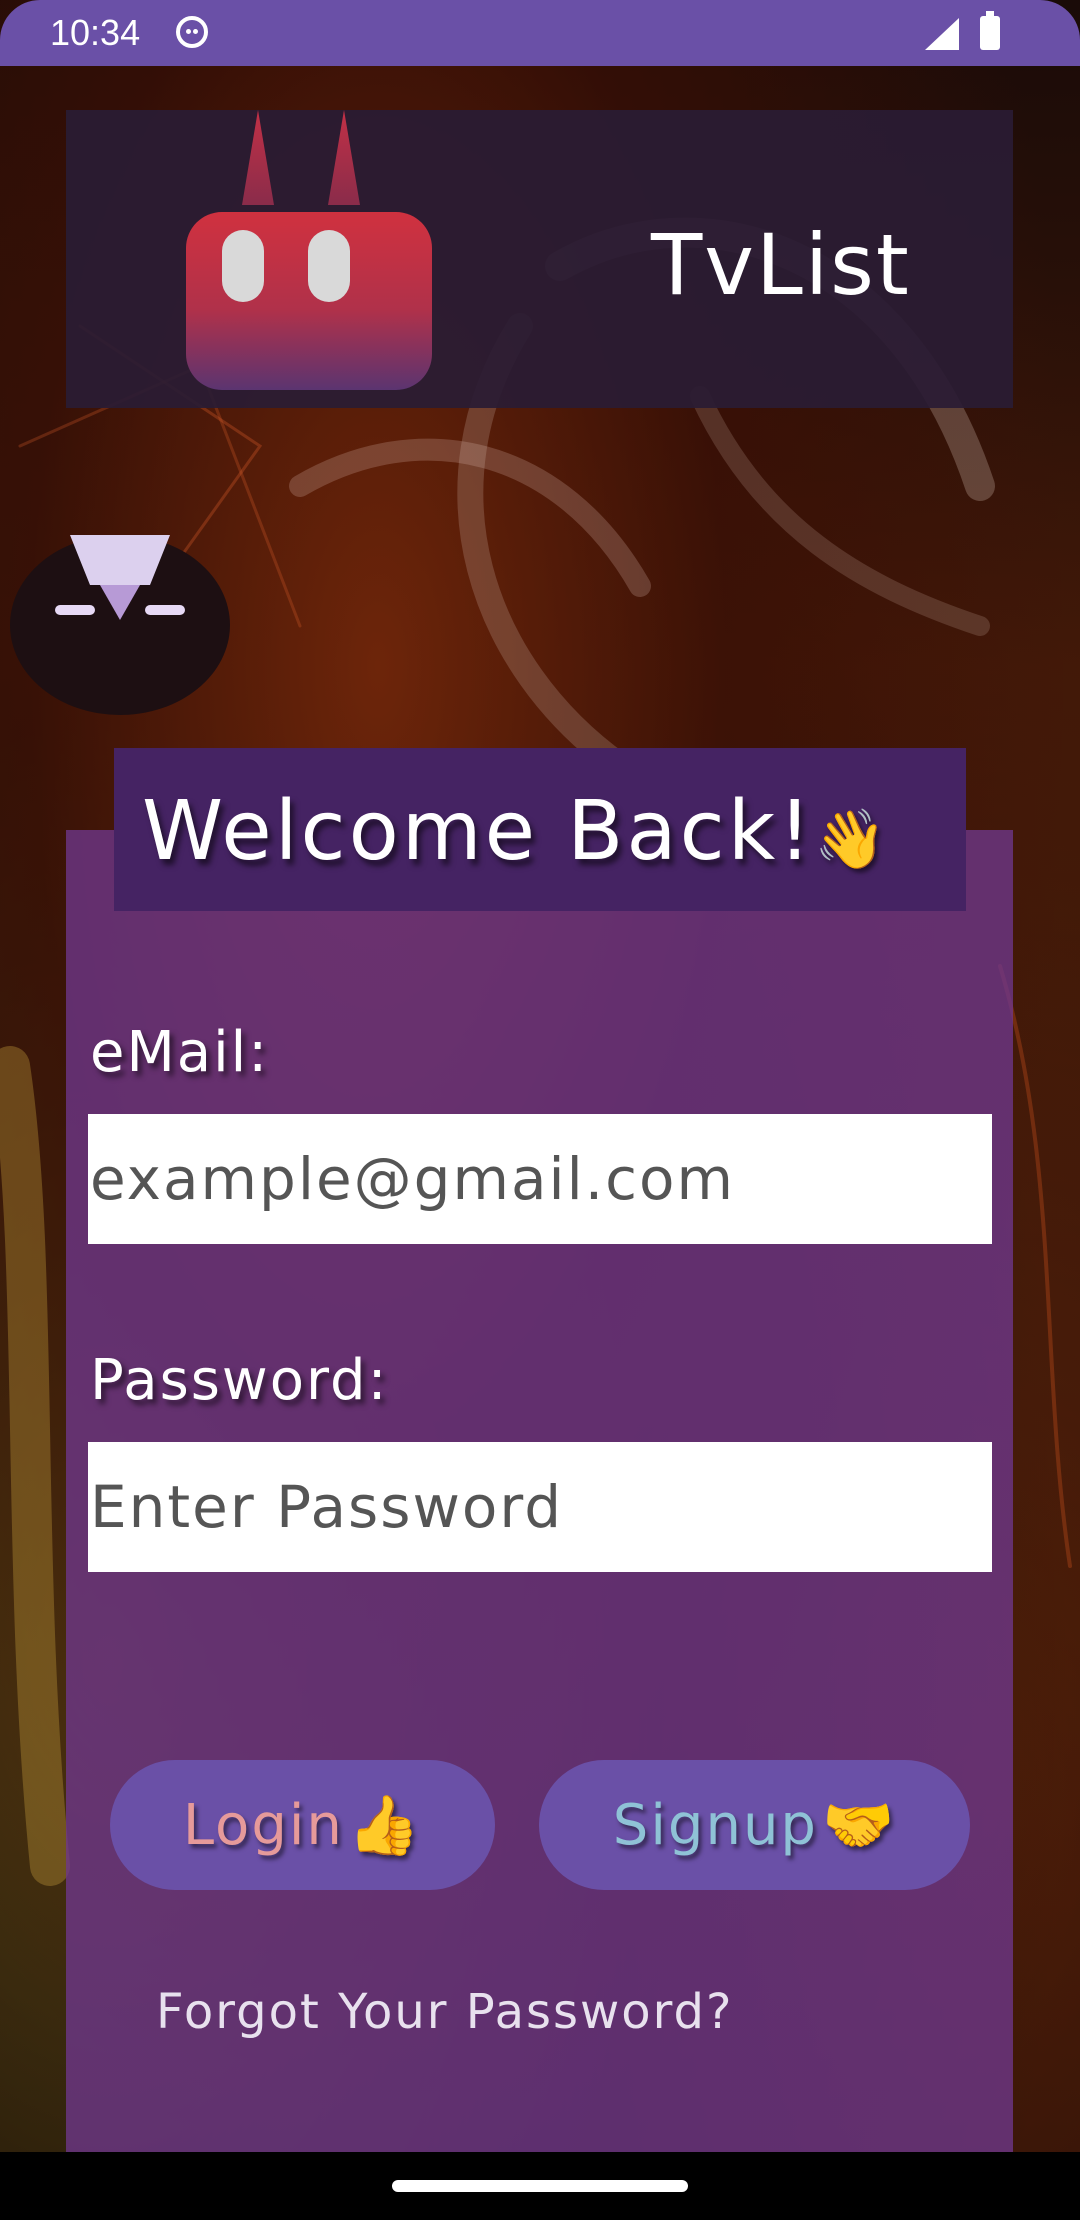  I want to click on login-button: Login 👍, so click(302, 1825).